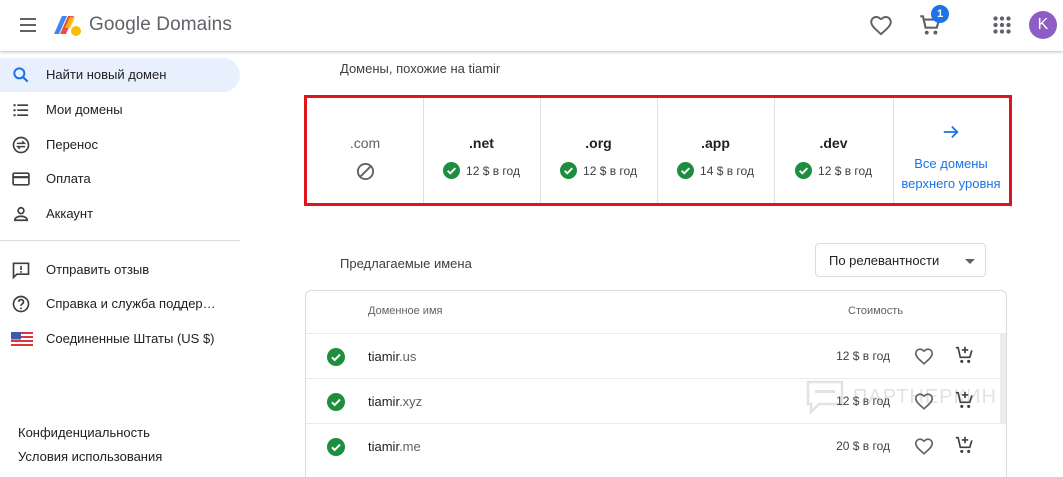  What do you see at coordinates (715, 143) in the screenshot?
I see `tld-name: .app` at bounding box center [715, 143].